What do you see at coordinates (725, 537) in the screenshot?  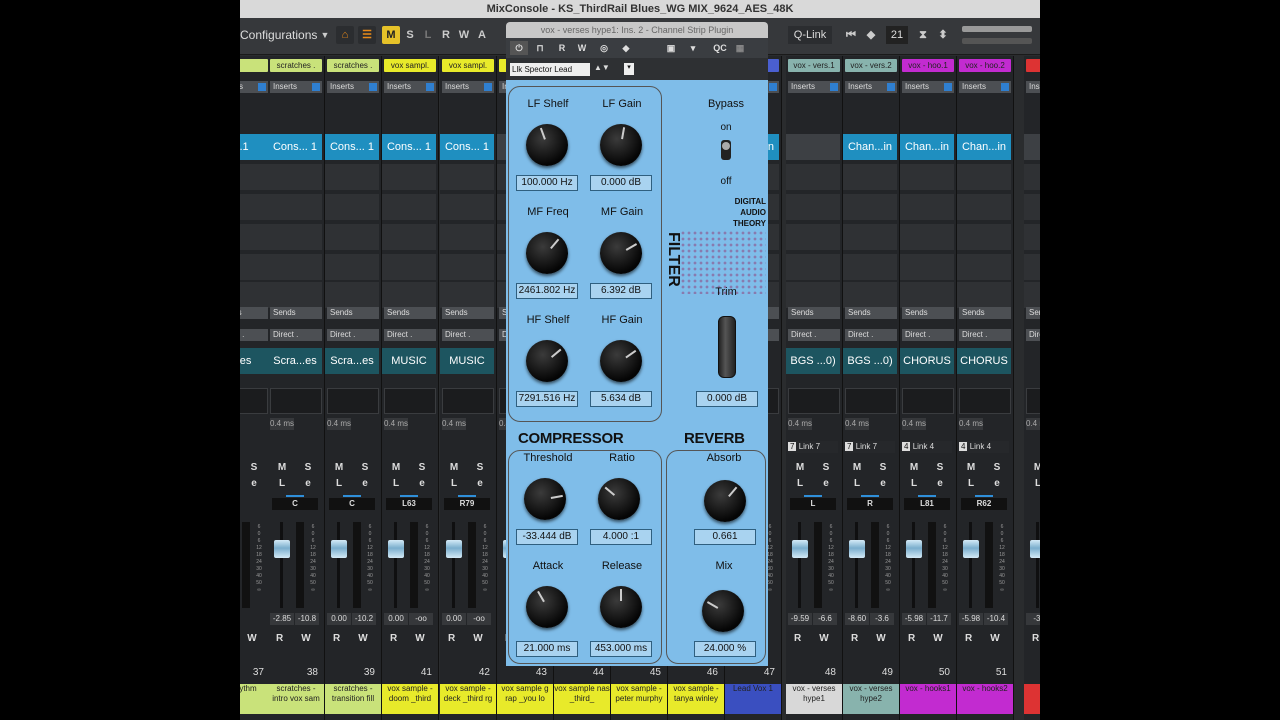 I see `absorb-value: 0.661` at bounding box center [725, 537].